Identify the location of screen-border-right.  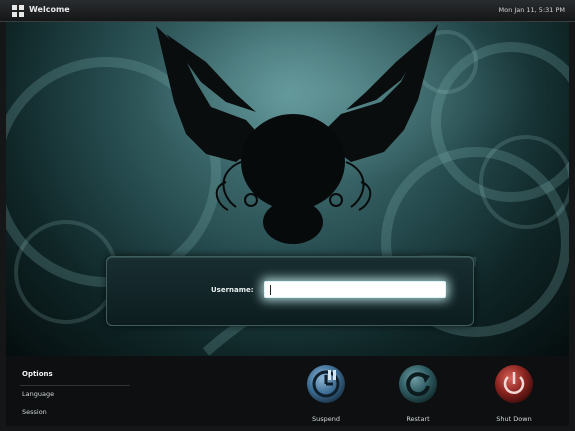
(572, 226).